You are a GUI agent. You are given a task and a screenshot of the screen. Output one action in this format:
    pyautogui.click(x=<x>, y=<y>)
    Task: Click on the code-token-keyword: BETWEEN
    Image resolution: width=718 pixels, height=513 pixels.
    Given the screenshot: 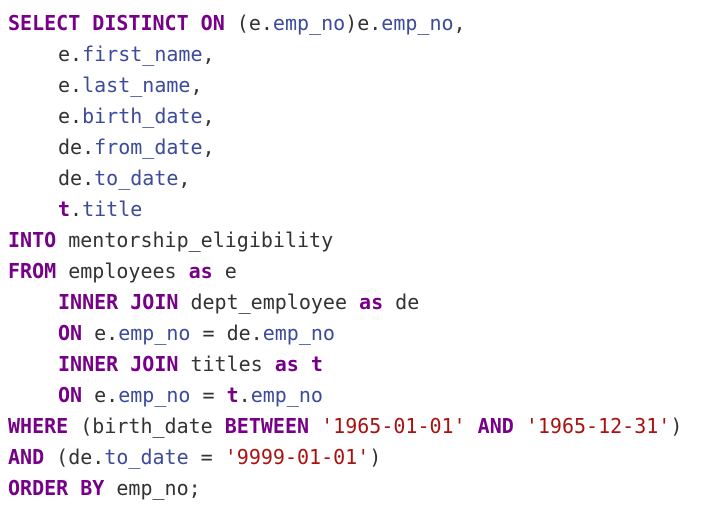 What is the action you would take?
    pyautogui.click(x=267, y=426)
    